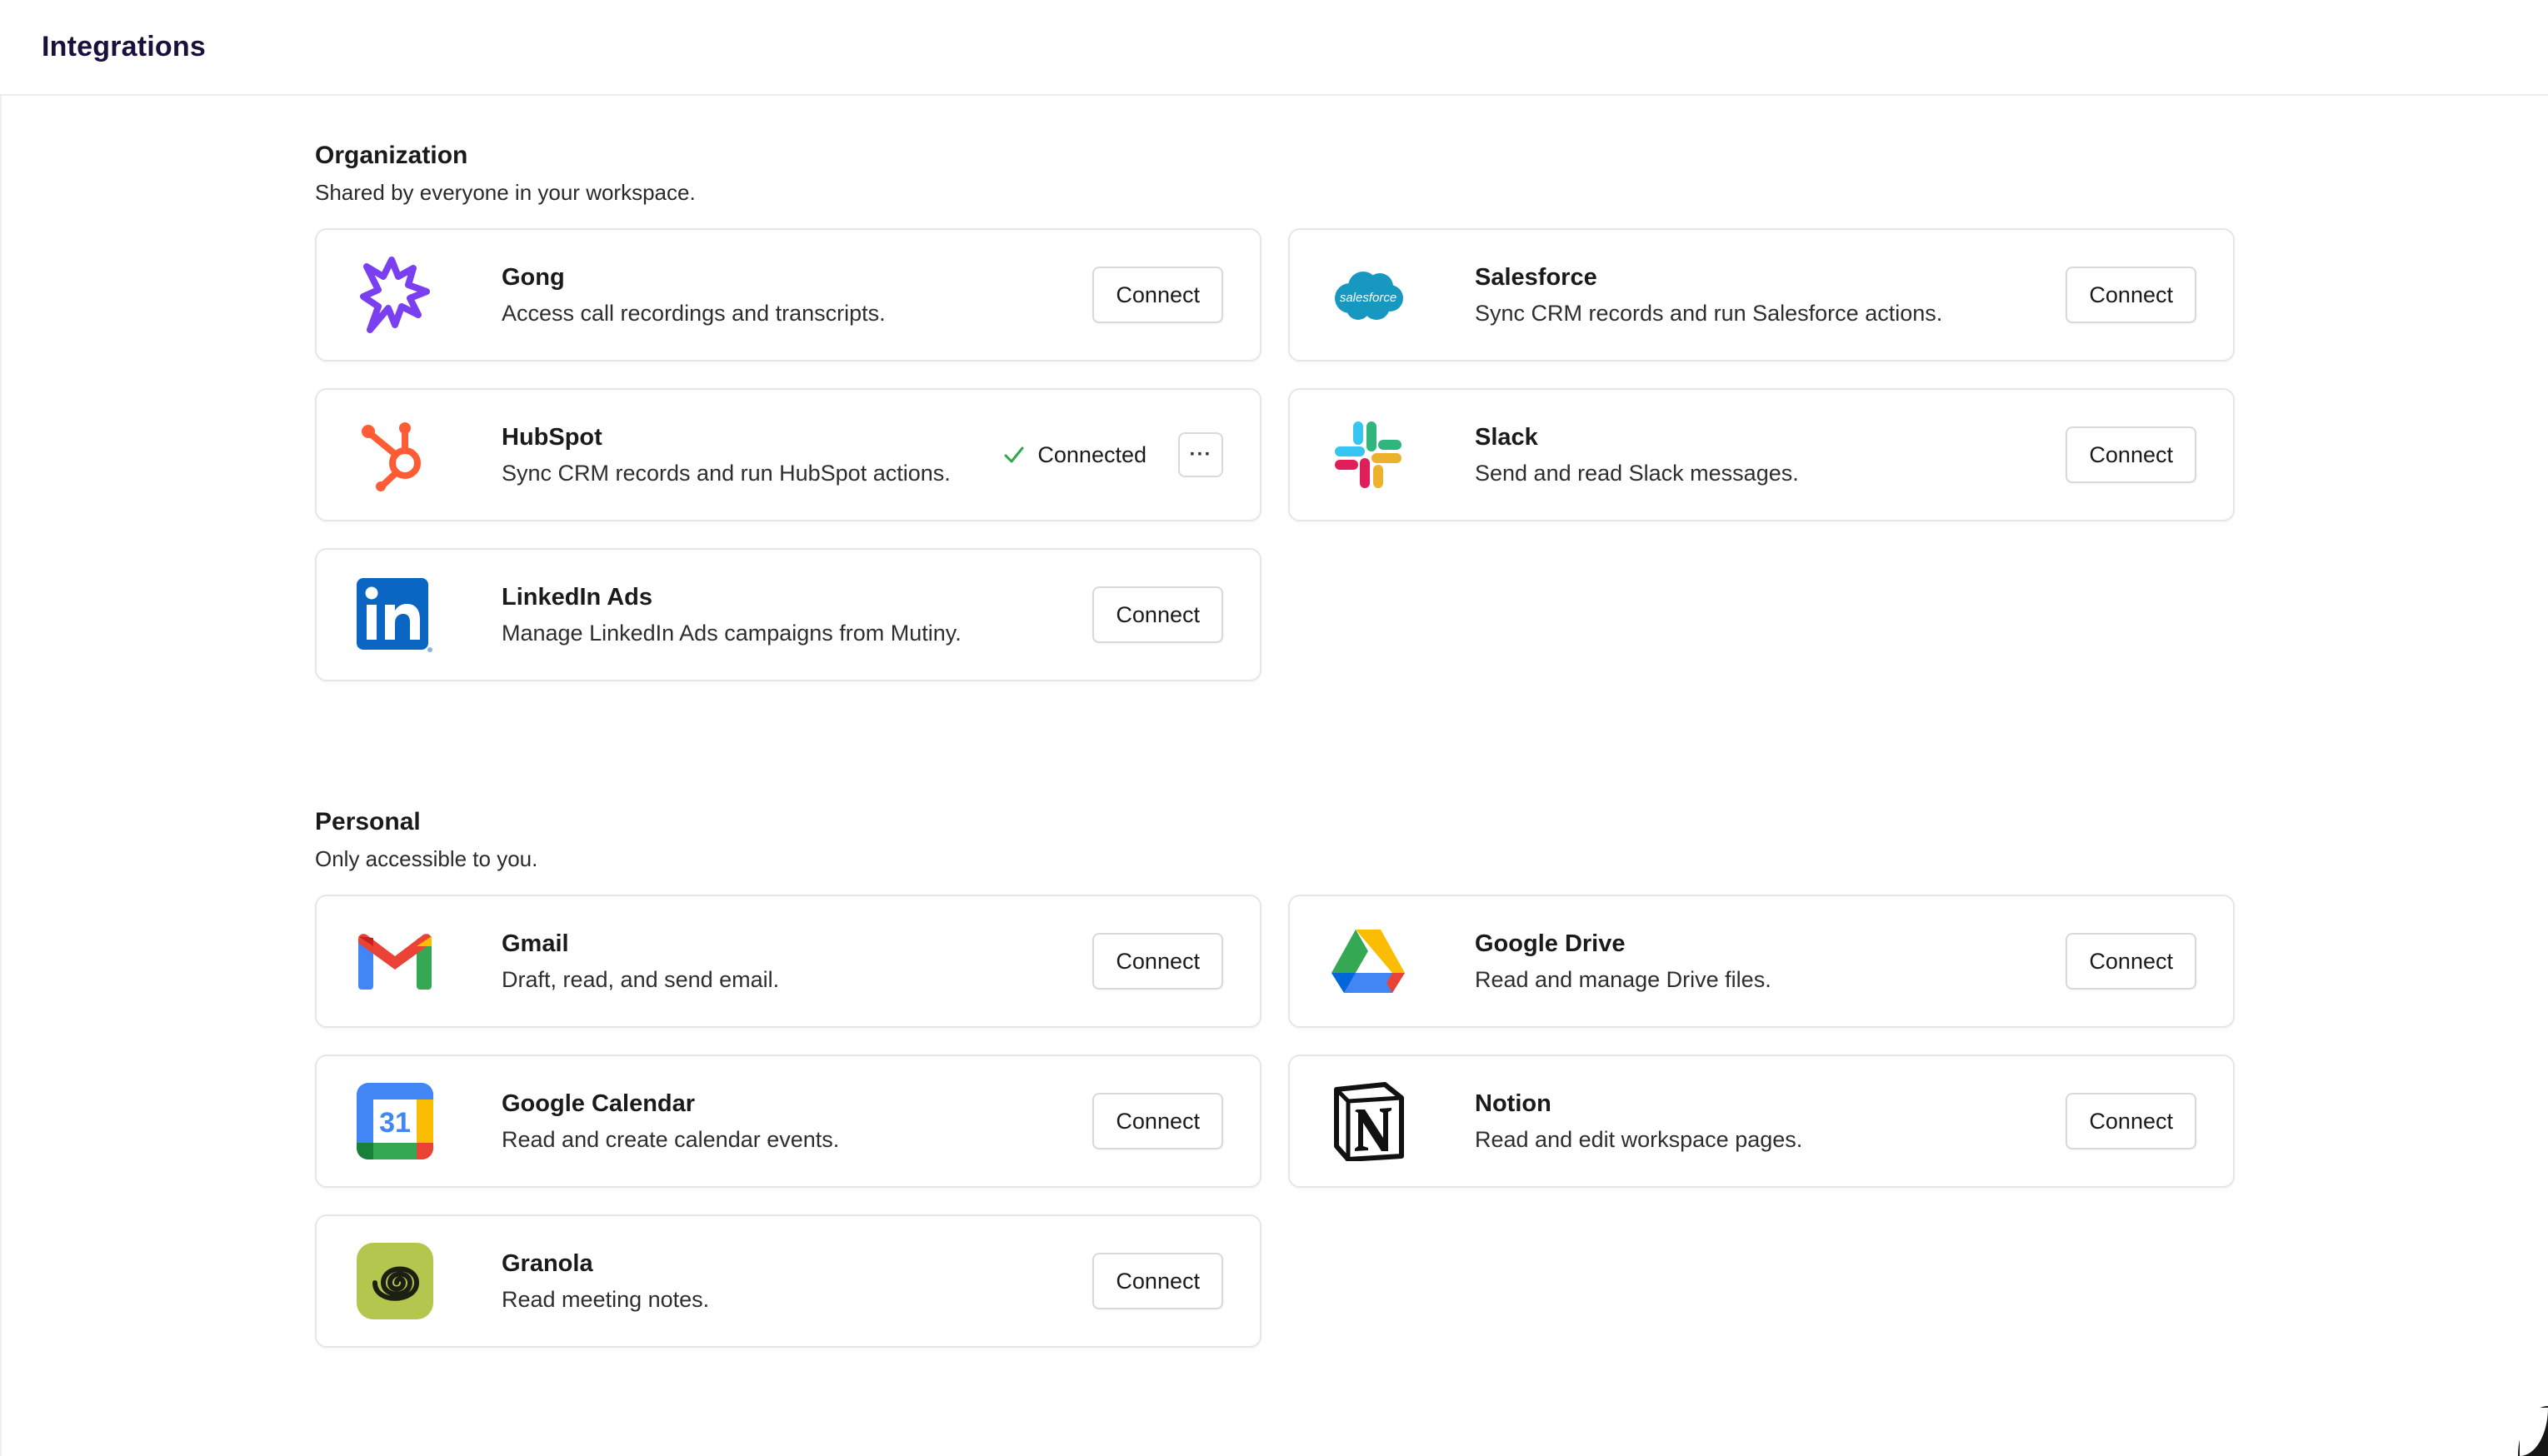  What do you see at coordinates (395, 1281) in the screenshot?
I see `granola-icon` at bounding box center [395, 1281].